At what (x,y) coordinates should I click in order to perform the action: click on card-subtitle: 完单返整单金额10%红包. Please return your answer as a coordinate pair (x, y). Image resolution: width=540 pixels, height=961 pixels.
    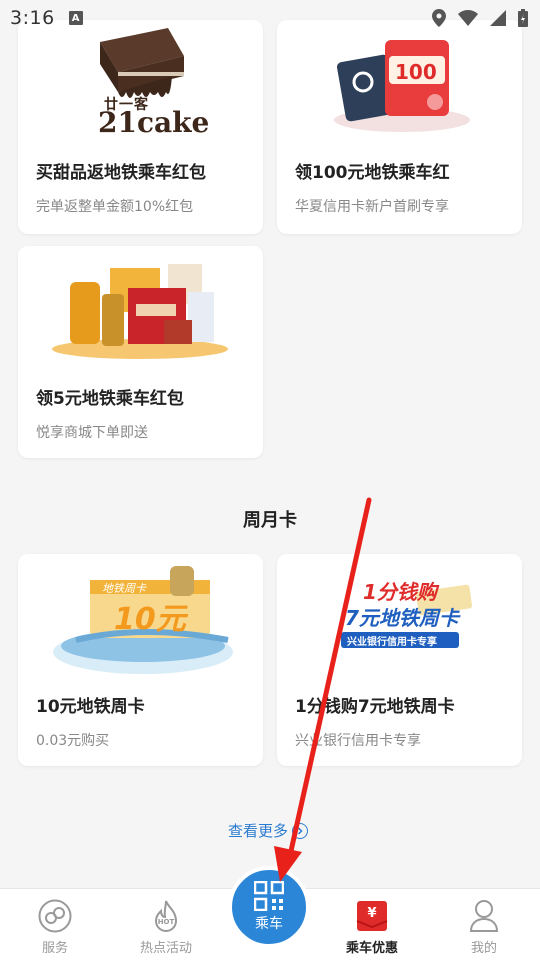
    Looking at the image, I should click on (115, 207).